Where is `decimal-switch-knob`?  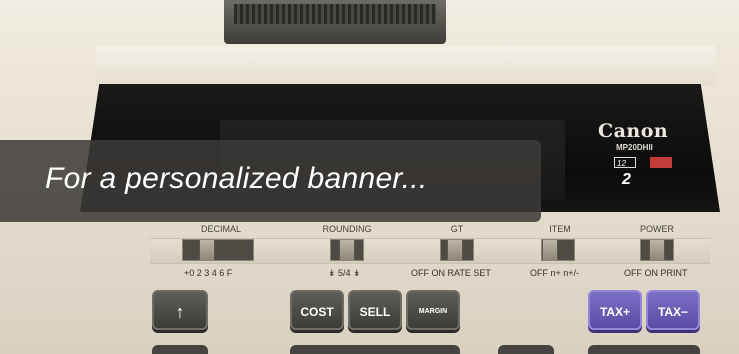
decimal-switch-knob is located at coordinates (207, 250).